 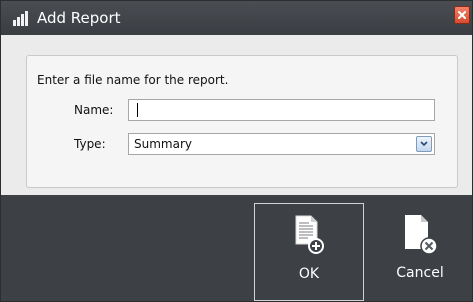 What do you see at coordinates (420, 273) in the screenshot?
I see `cancel-label: Cancel` at bounding box center [420, 273].